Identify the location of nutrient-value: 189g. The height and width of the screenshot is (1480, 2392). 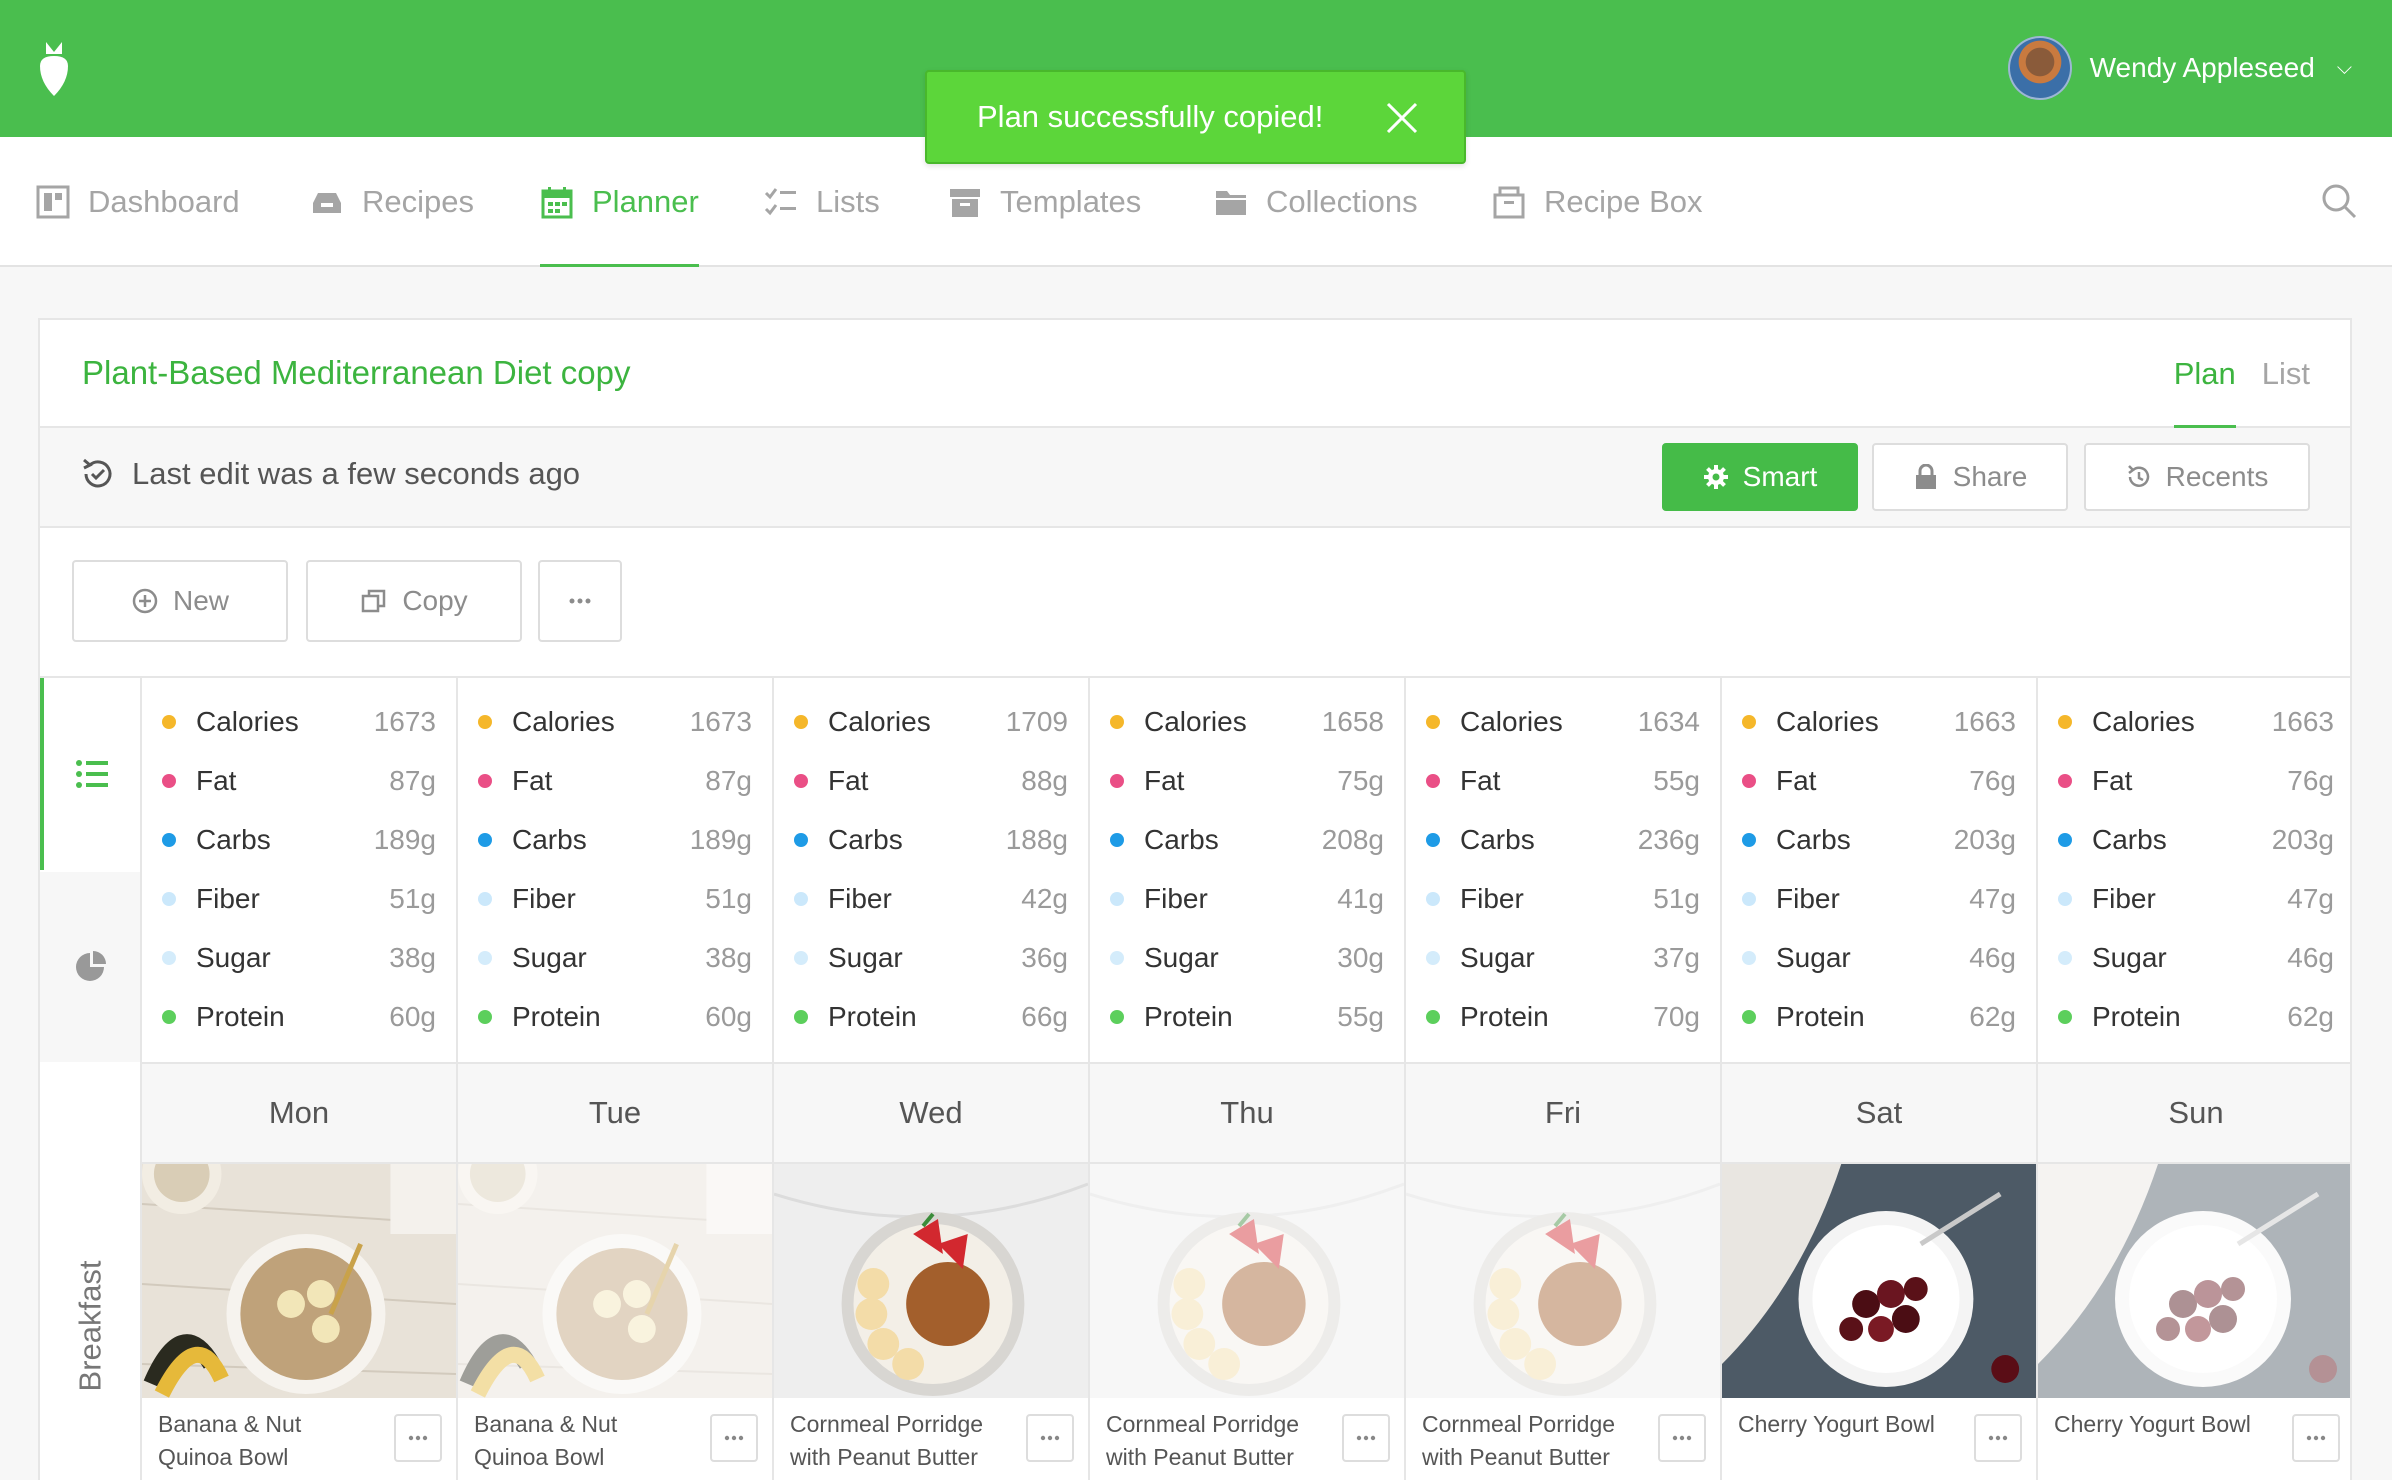
(404, 839).